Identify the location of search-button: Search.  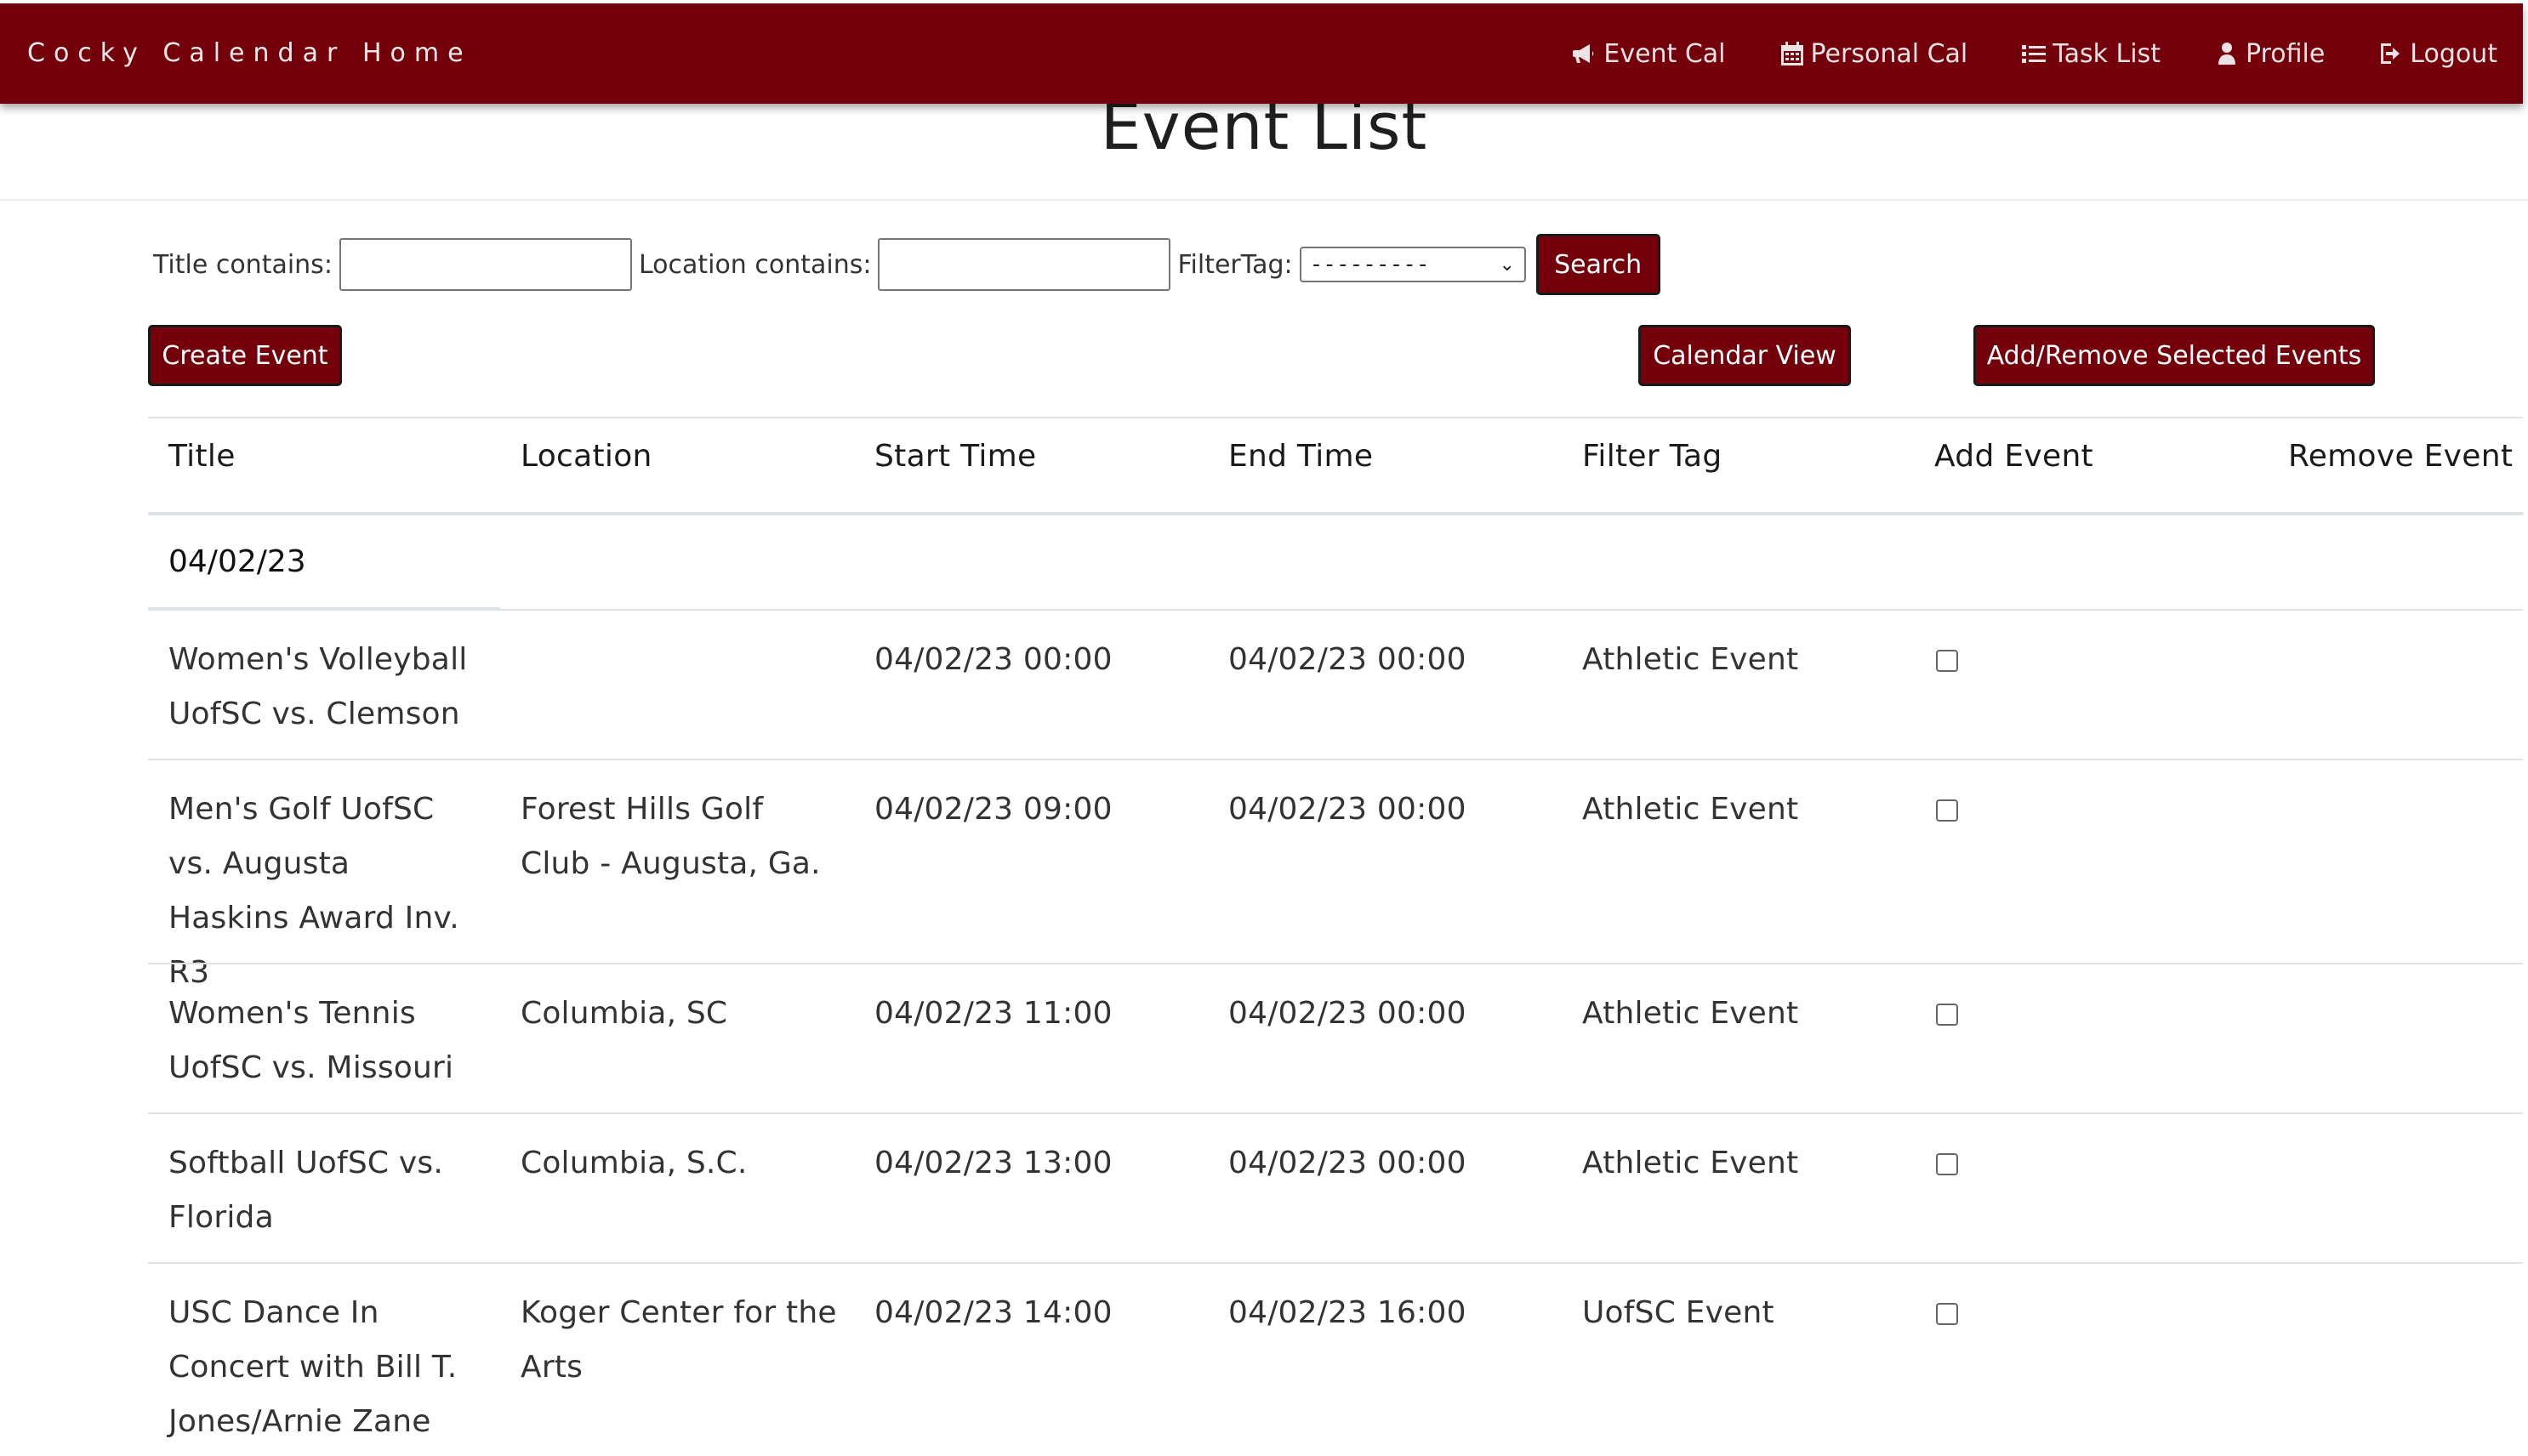
(1597, 264).